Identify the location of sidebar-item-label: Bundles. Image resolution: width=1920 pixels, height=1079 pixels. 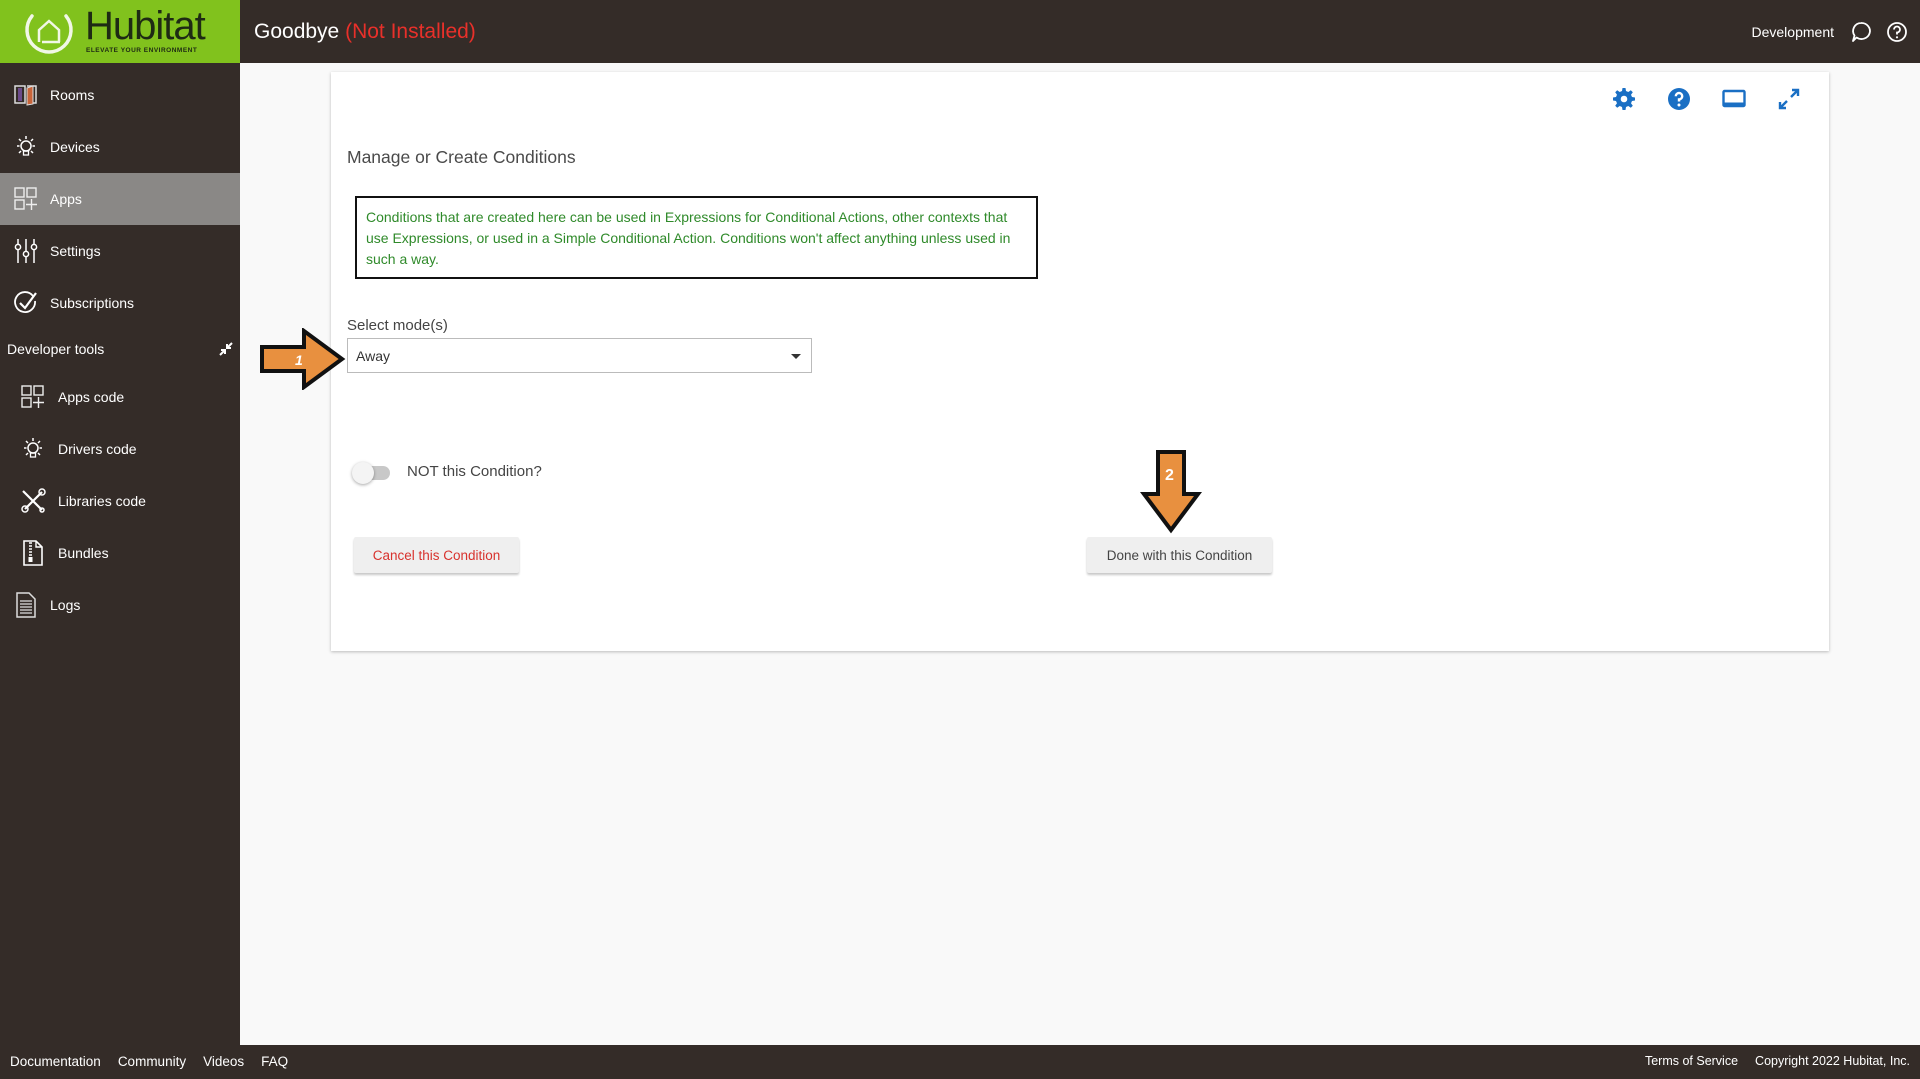
(83, 553).